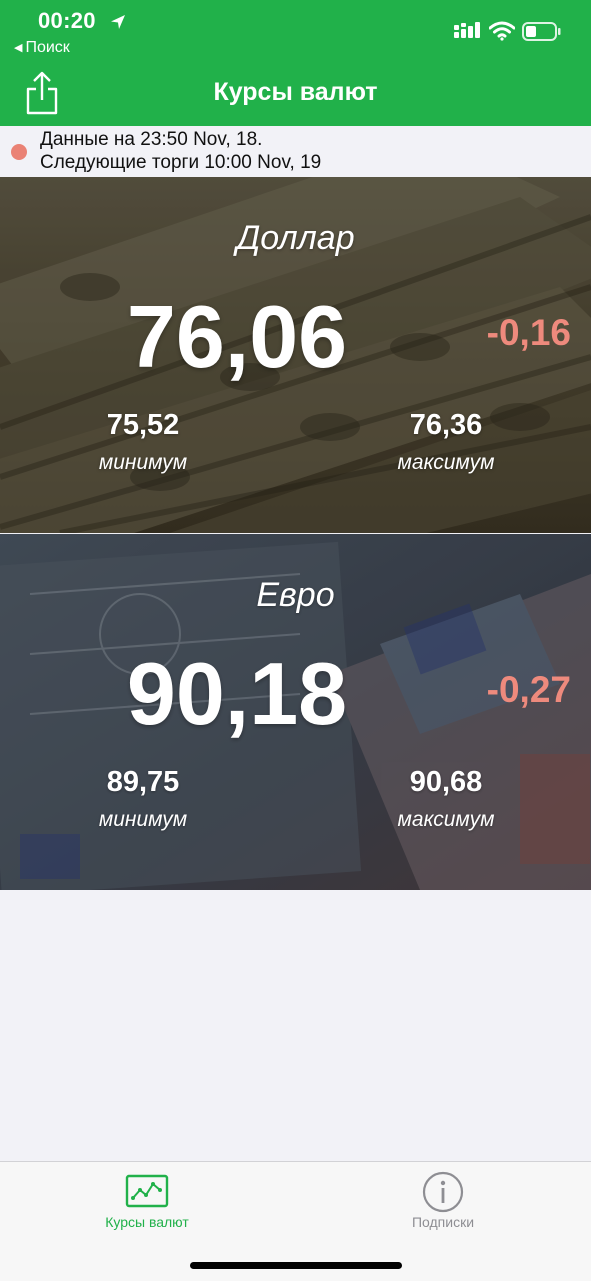 The image size is (591, 1281). I want to click on currency-rate: 90,18, so click(237, 693).